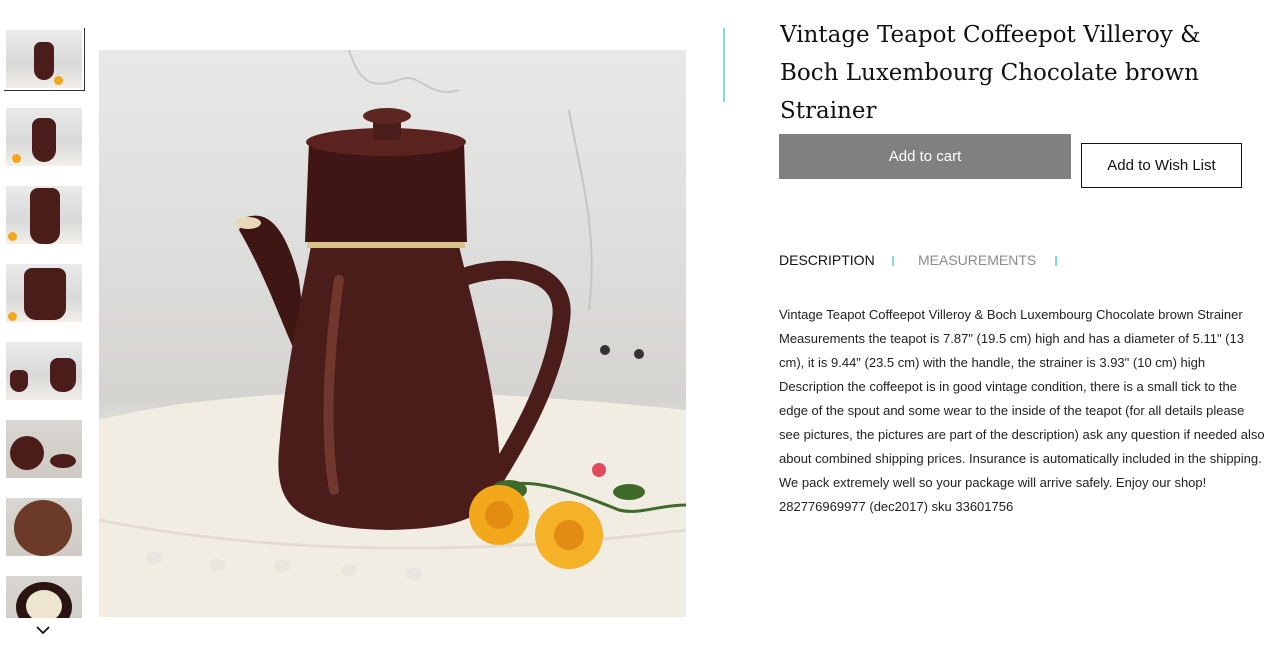 This screenshot has width=1272, height=648. Describe the element at coordinates (43, 630) in the screenshot. I see `chevron-down-icon` at that location.